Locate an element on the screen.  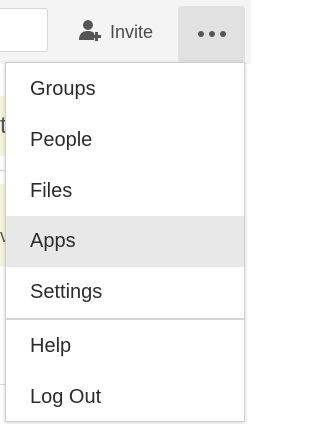
menu-item-apps: Apps is located at coordinates (125, 241).